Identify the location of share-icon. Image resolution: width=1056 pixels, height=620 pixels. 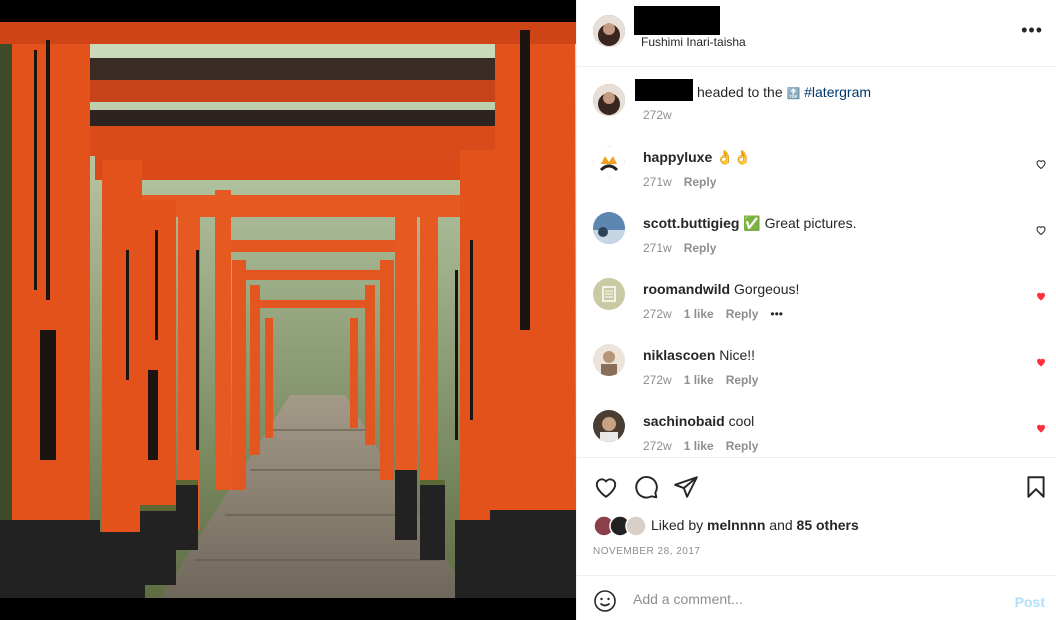
(686, 487).